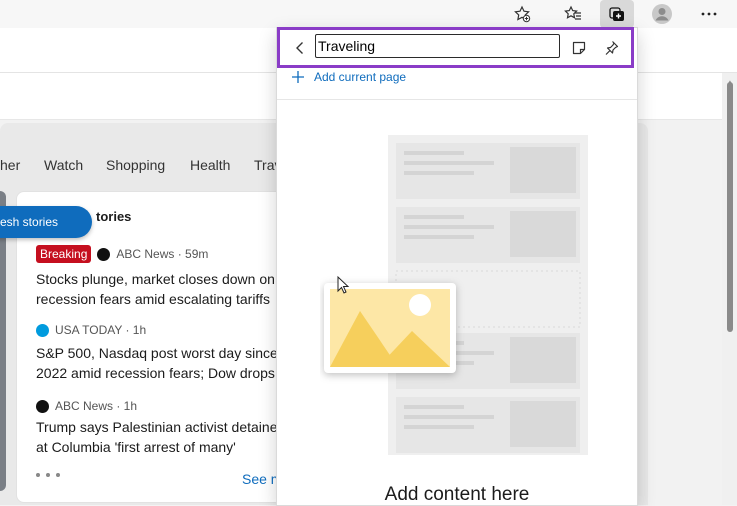 The height and width of the screenshot is (506, 737). Describe the element at coordinates (730, 207) in the screenshot. I see `scrollbar-thumb` at that location.